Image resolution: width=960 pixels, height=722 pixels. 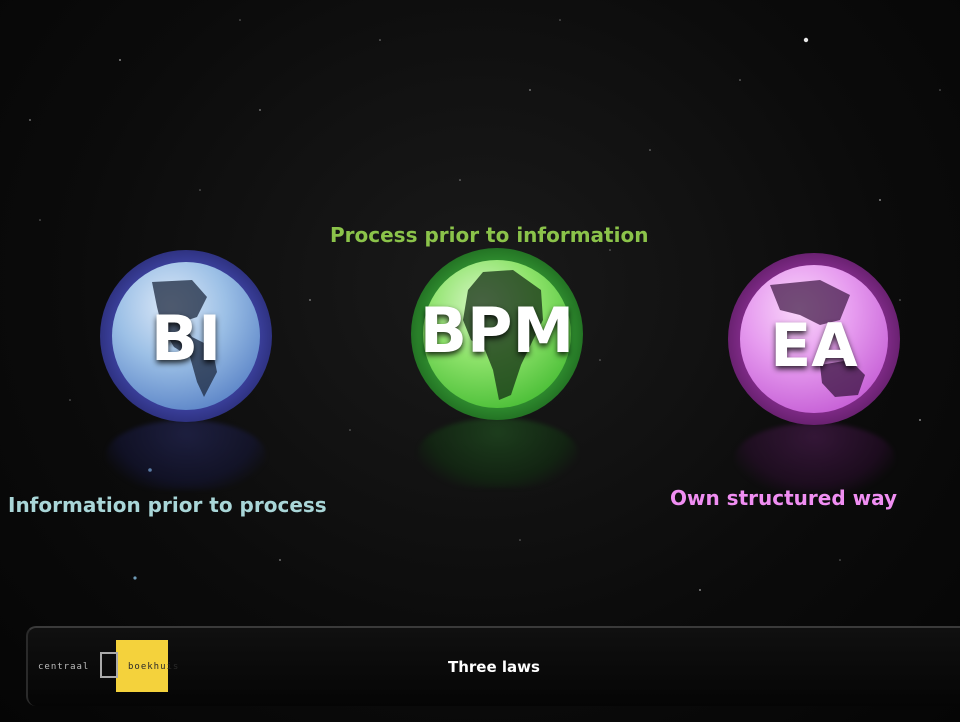 I want to click on bpm-globe: BPM, so click(x=497, y=334).